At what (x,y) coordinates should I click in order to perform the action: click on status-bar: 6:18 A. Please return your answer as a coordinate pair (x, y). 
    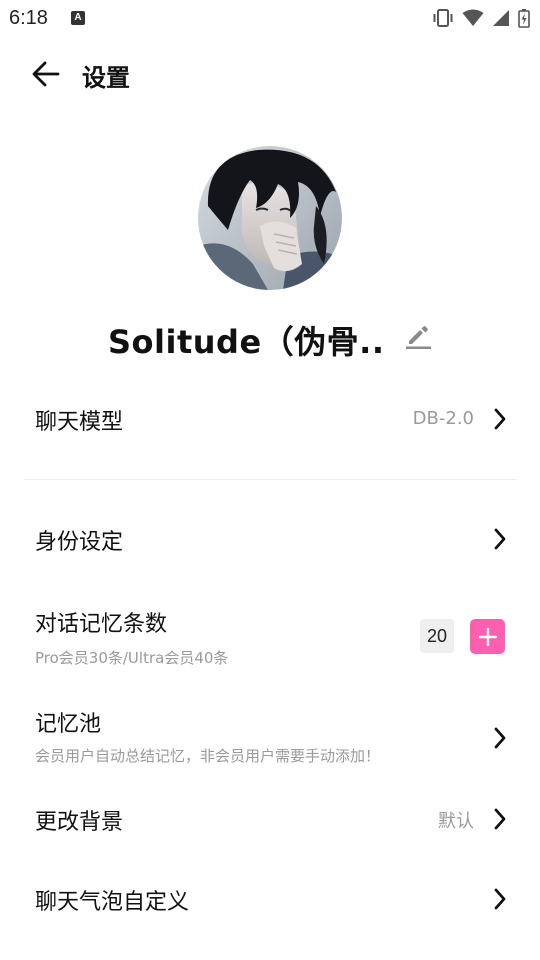
    Looking at the image, I should click on (270, 18).